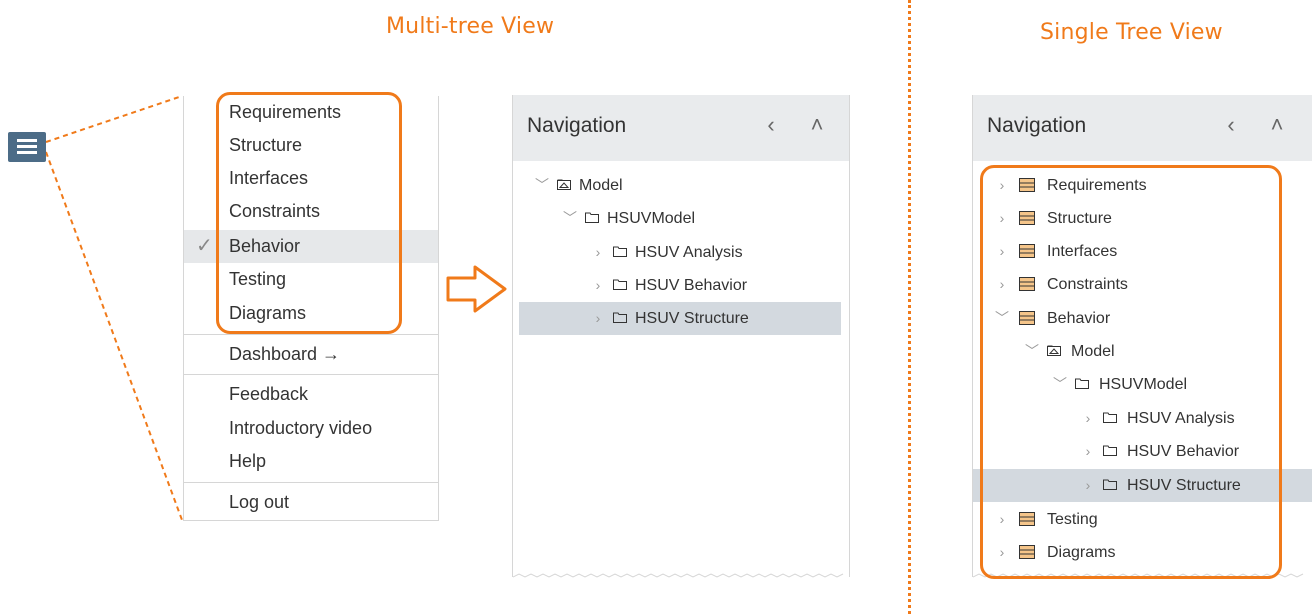 This screenshot has width=1312, height=614. Describe the element at coordinates (601, 185) in the screenshot. I see `tree-row-label: Model` at that location.